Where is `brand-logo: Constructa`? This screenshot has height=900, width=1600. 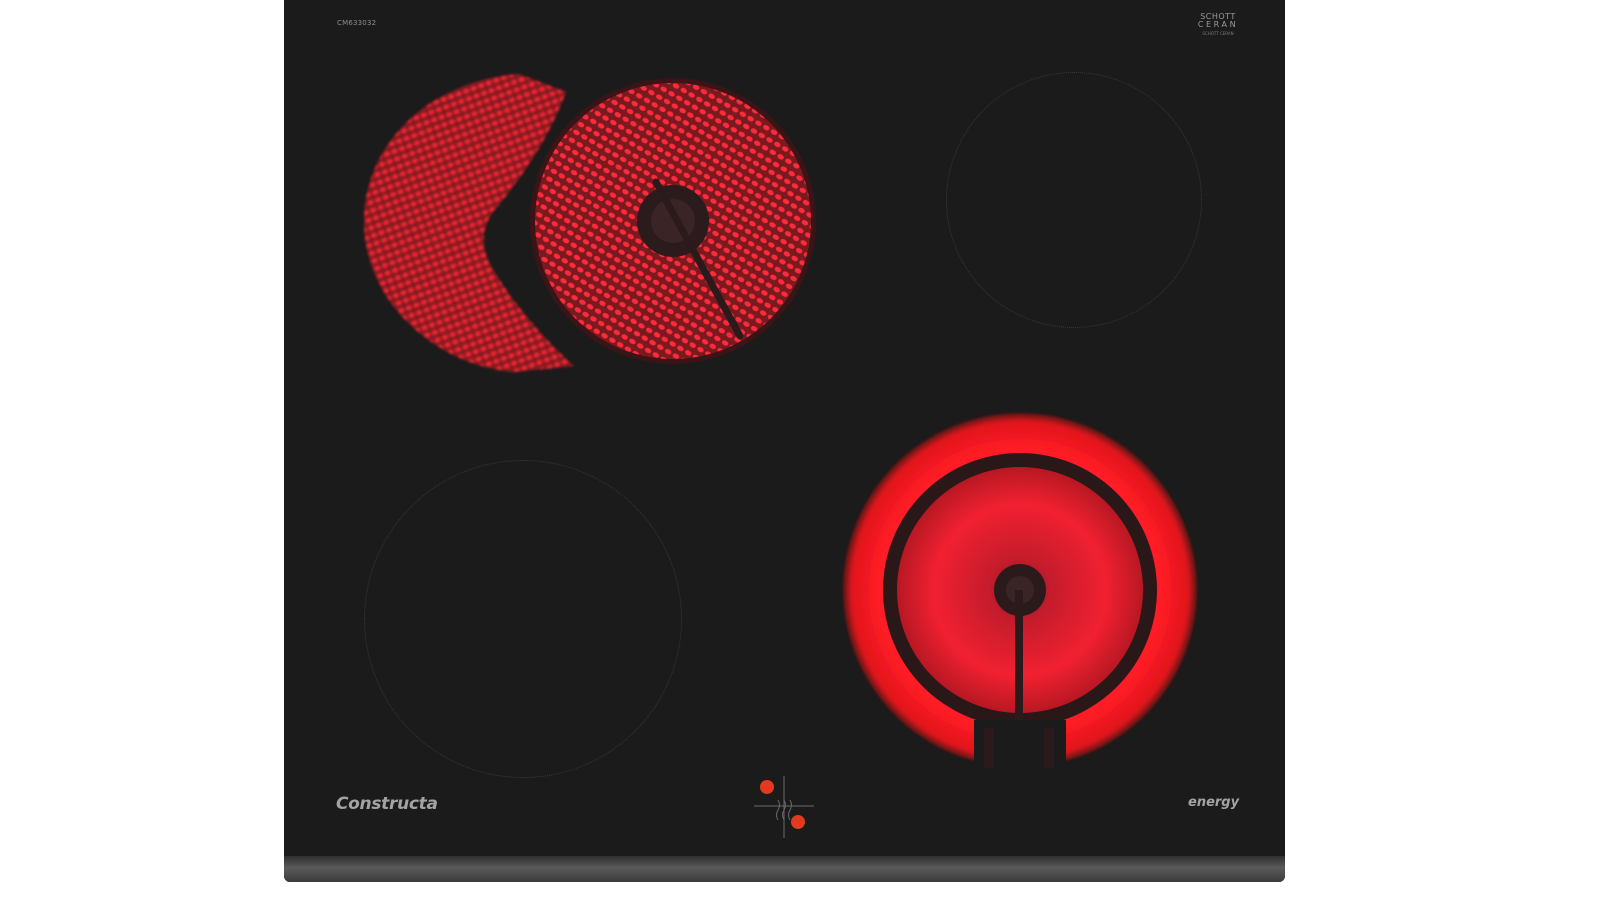
brand-logo: Constructa is located at coordinates (387, 804).